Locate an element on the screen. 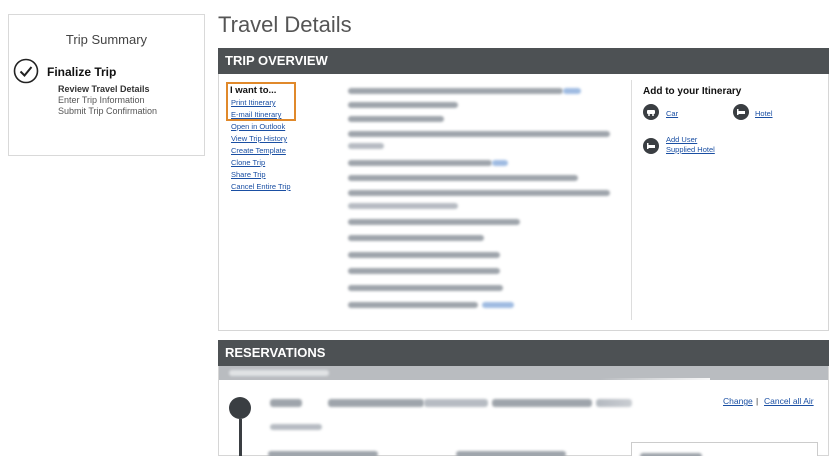 This screenshot has width=837, height=456. trip-overview-header: TRIP OVERVIEW is located at coordinates (523, 61).